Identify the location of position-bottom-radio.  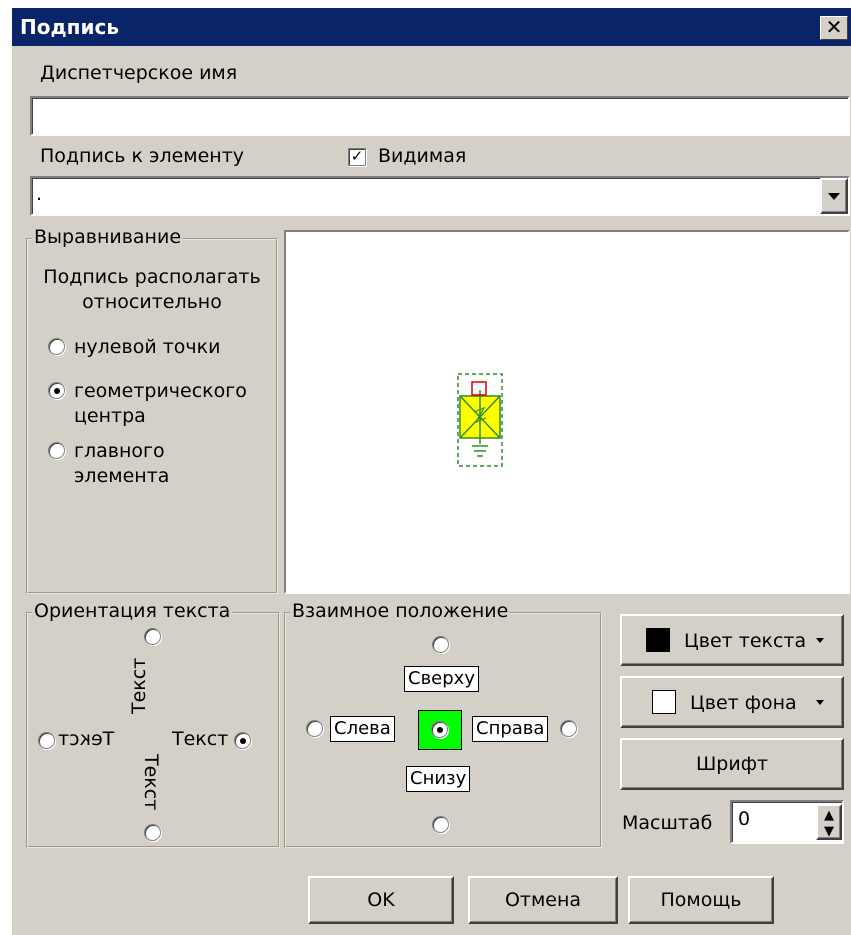
(440, 824).